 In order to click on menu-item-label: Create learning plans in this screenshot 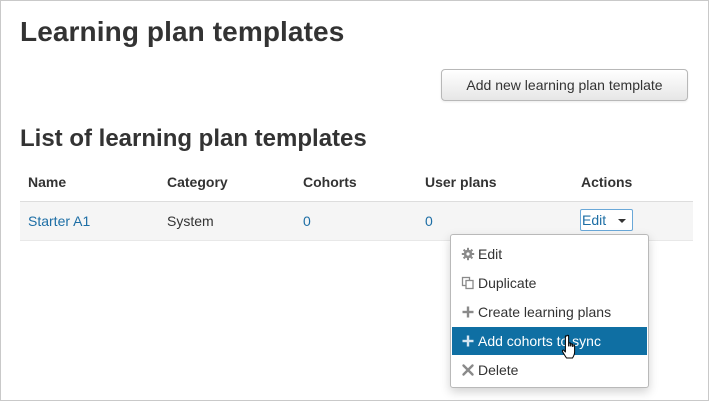, I will do `click(545, 312)`.